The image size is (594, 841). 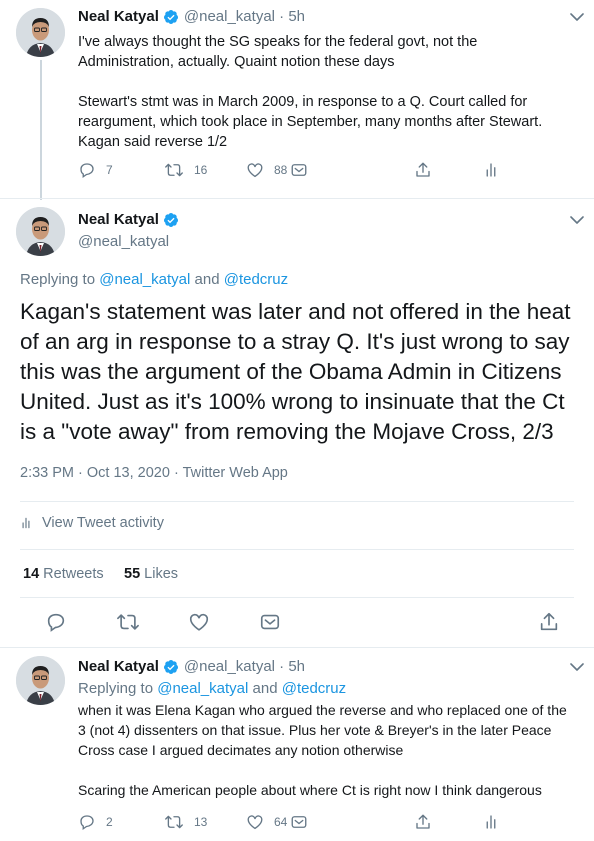 I want to click on view-activity-label: View Tweet activity, so click(x=103, y=523).